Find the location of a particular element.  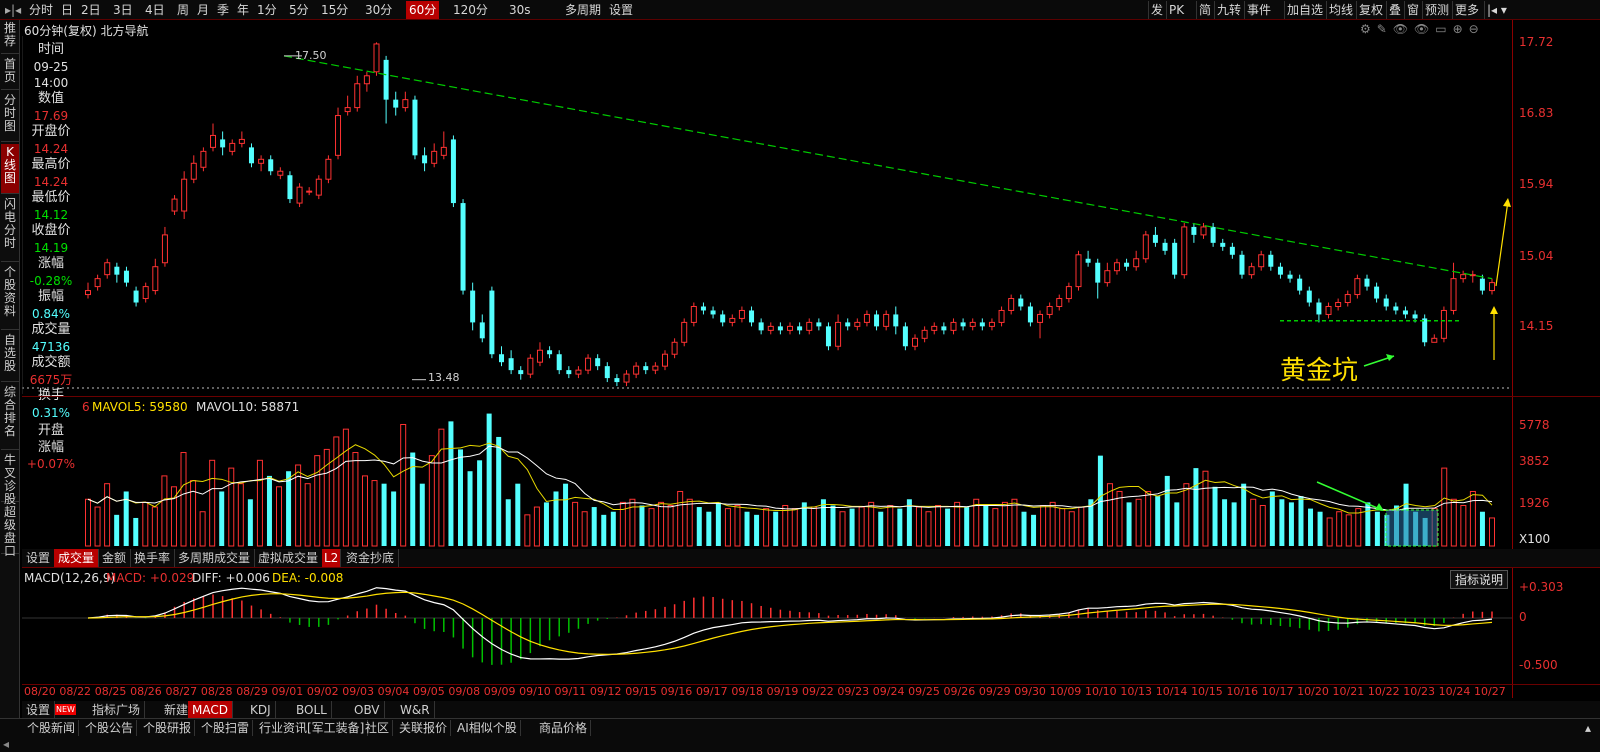

period-13: 60分 is located at coordinates (423, 10).